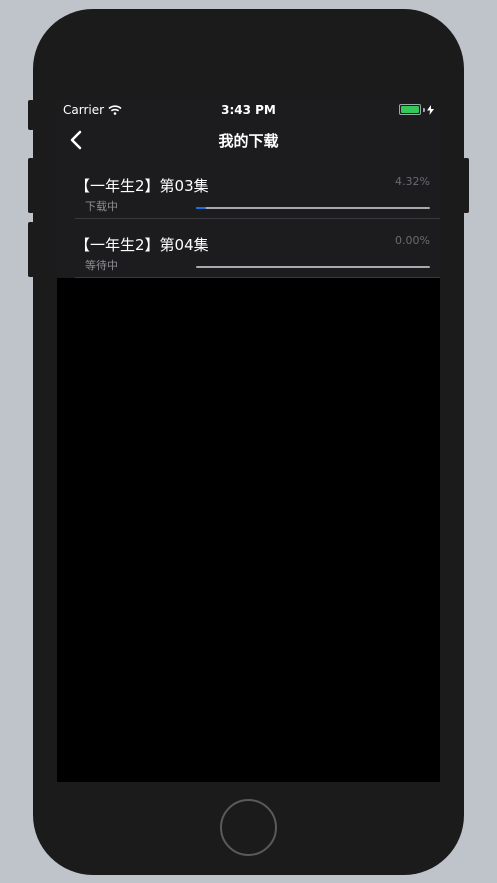 The width and height of the screenshot is (497, 883). What do you see at coordinates (101, 206) in the screenshot?
I see `download-status: 下载中` at bounding box center [101, 206].